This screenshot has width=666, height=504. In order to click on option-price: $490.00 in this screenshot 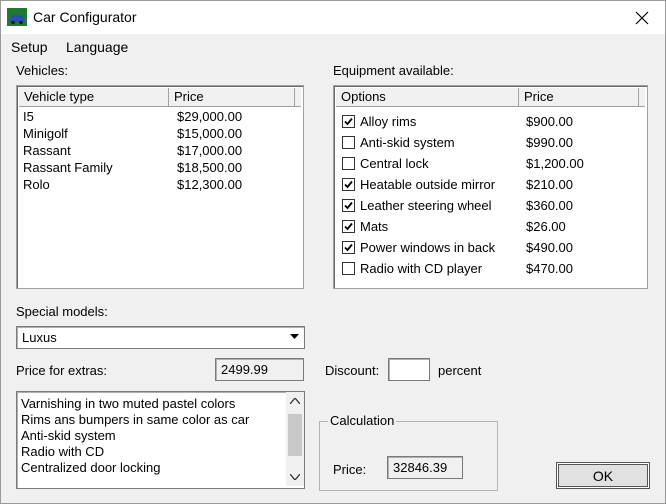, I will do `click(549, 247)`.